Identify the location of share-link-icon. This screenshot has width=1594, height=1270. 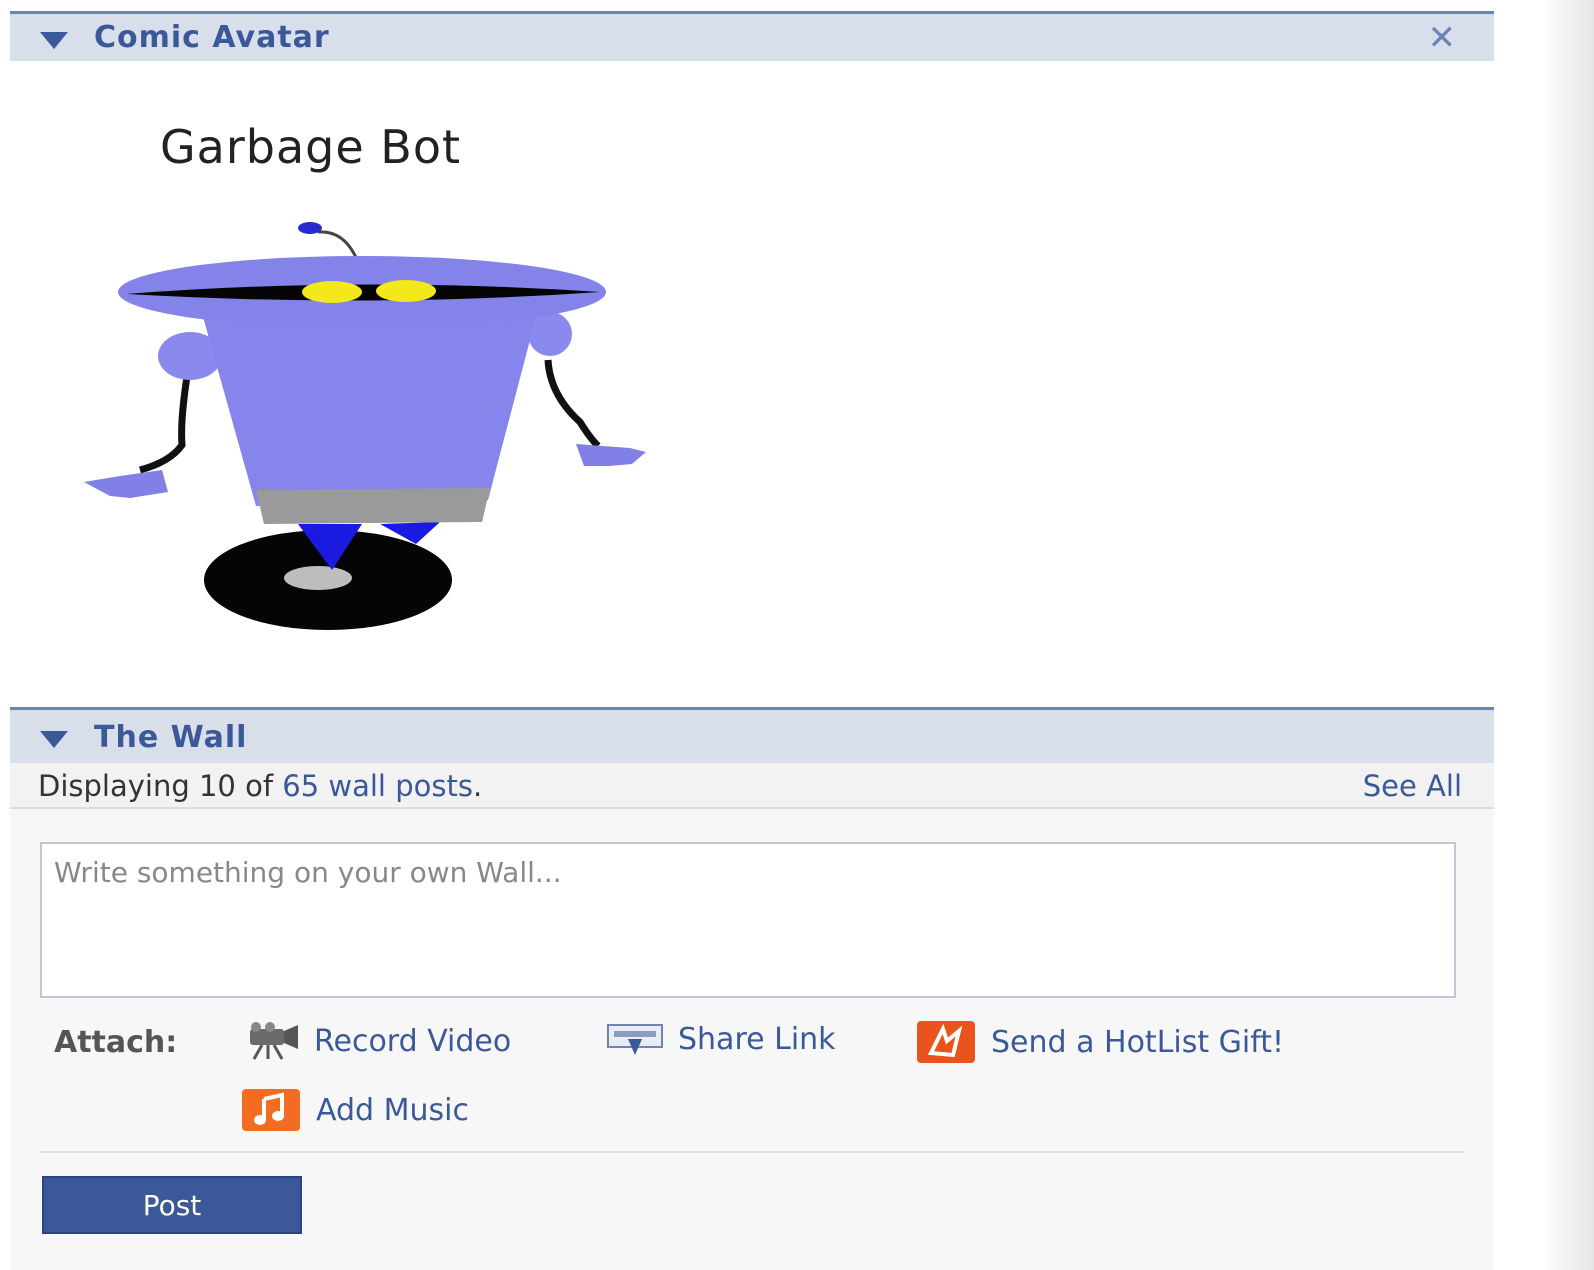
(635, 1039).